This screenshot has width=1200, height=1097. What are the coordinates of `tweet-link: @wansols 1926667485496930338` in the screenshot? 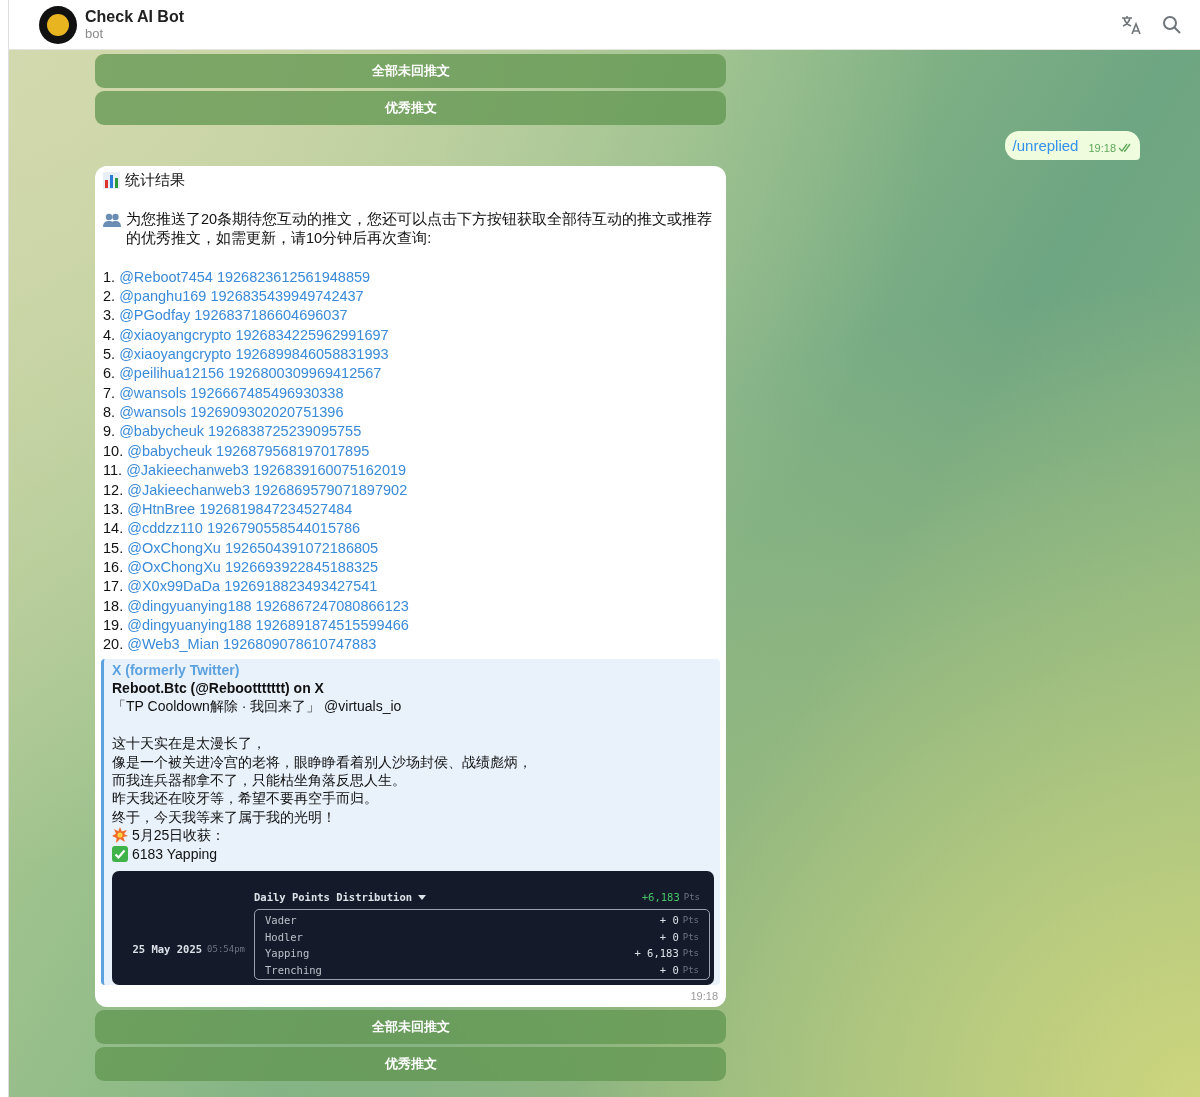 It's located at (231, 392).